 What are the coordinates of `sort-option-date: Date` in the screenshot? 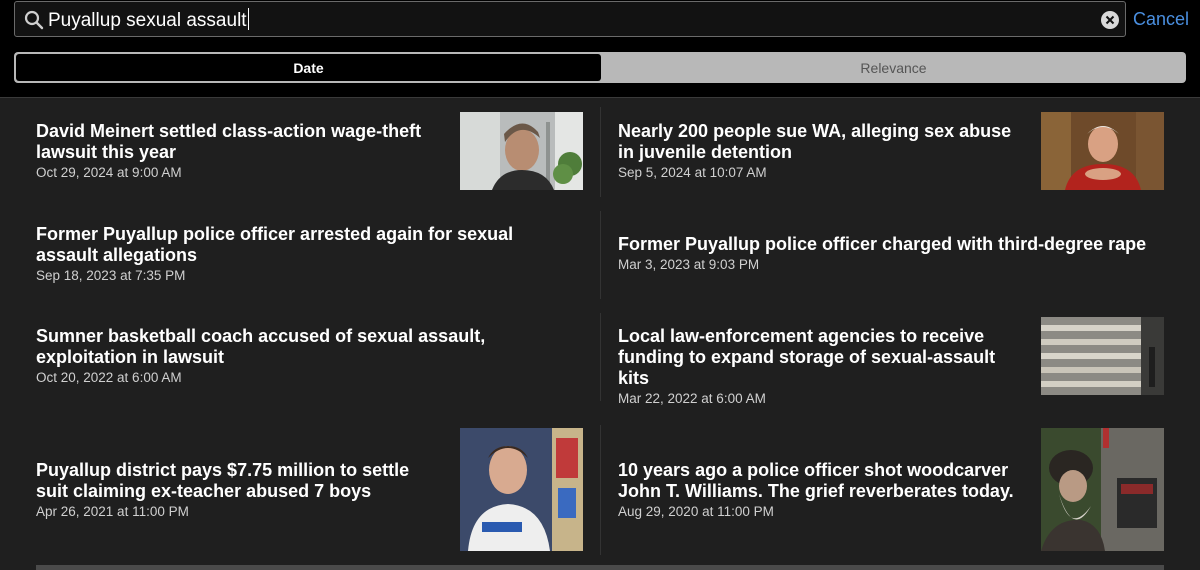 It's located at (308, 67).